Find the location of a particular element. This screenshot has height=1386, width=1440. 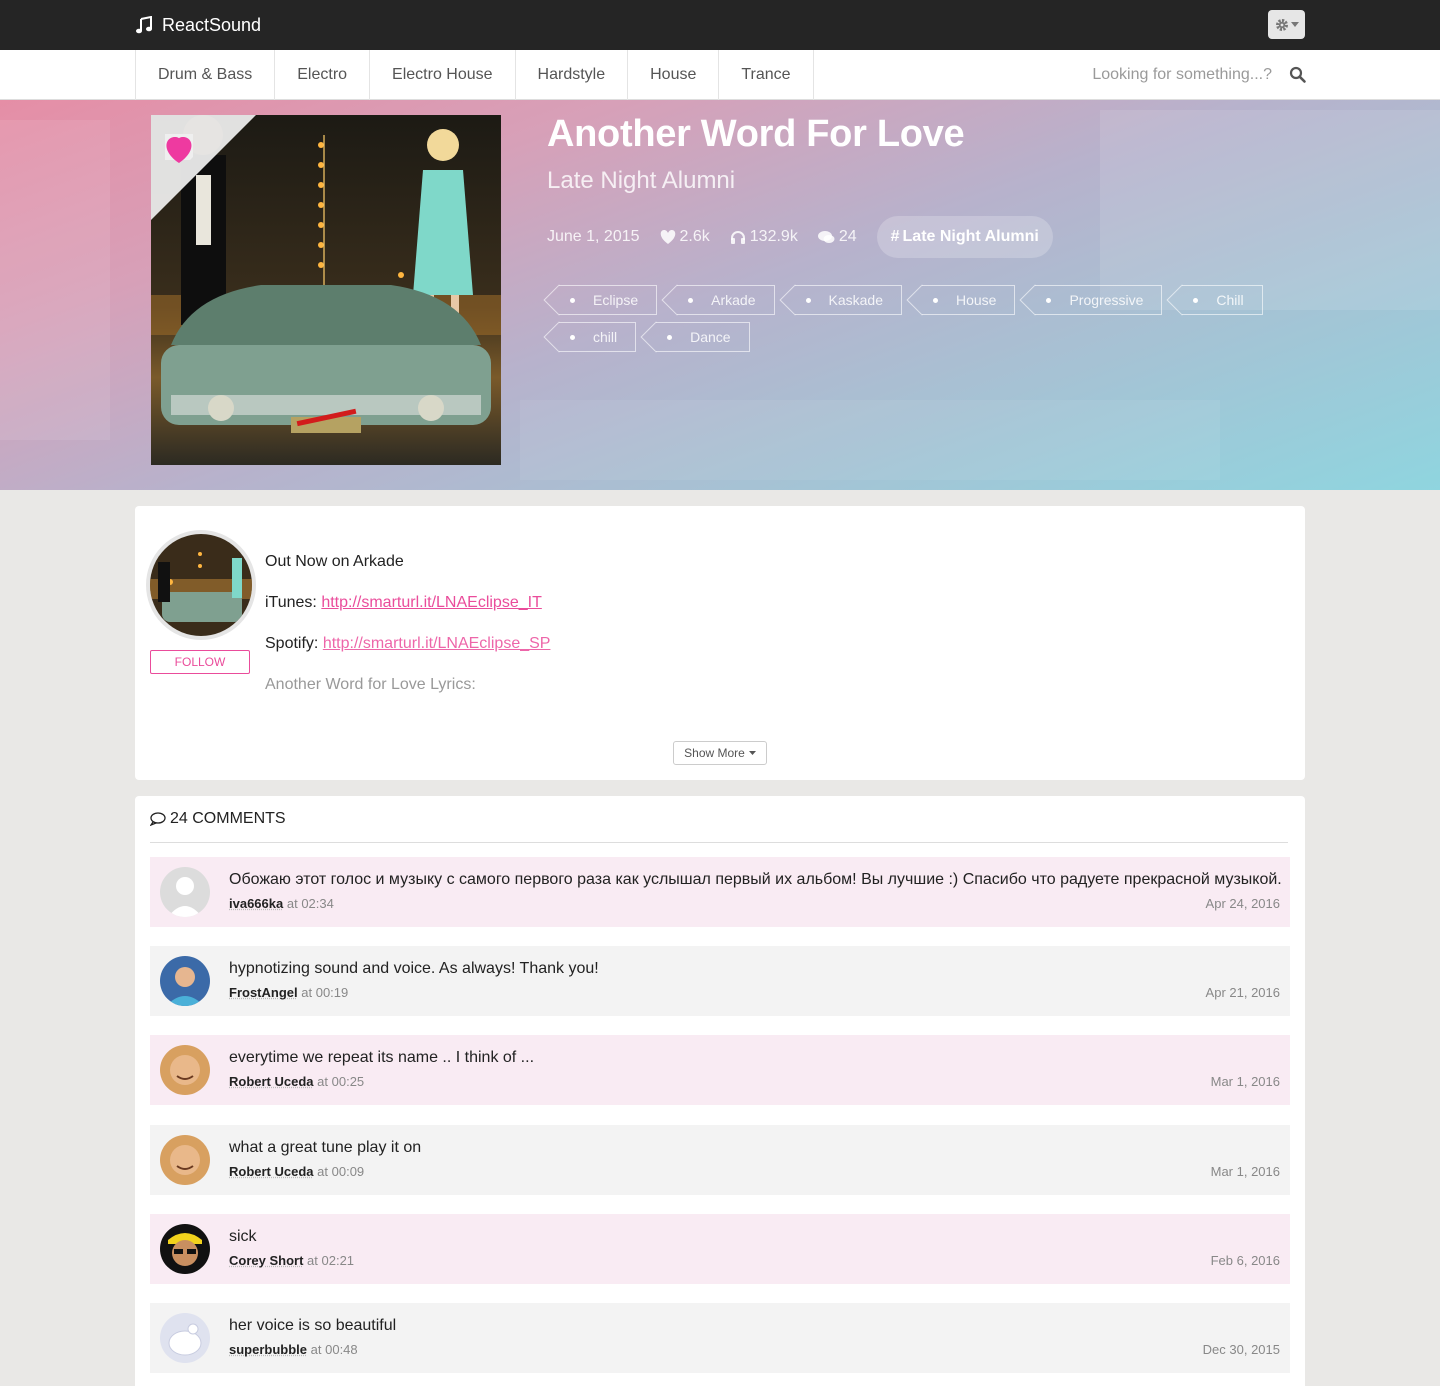

artist-pill: # Late Night Alumni is located at coordinates (965, 237).